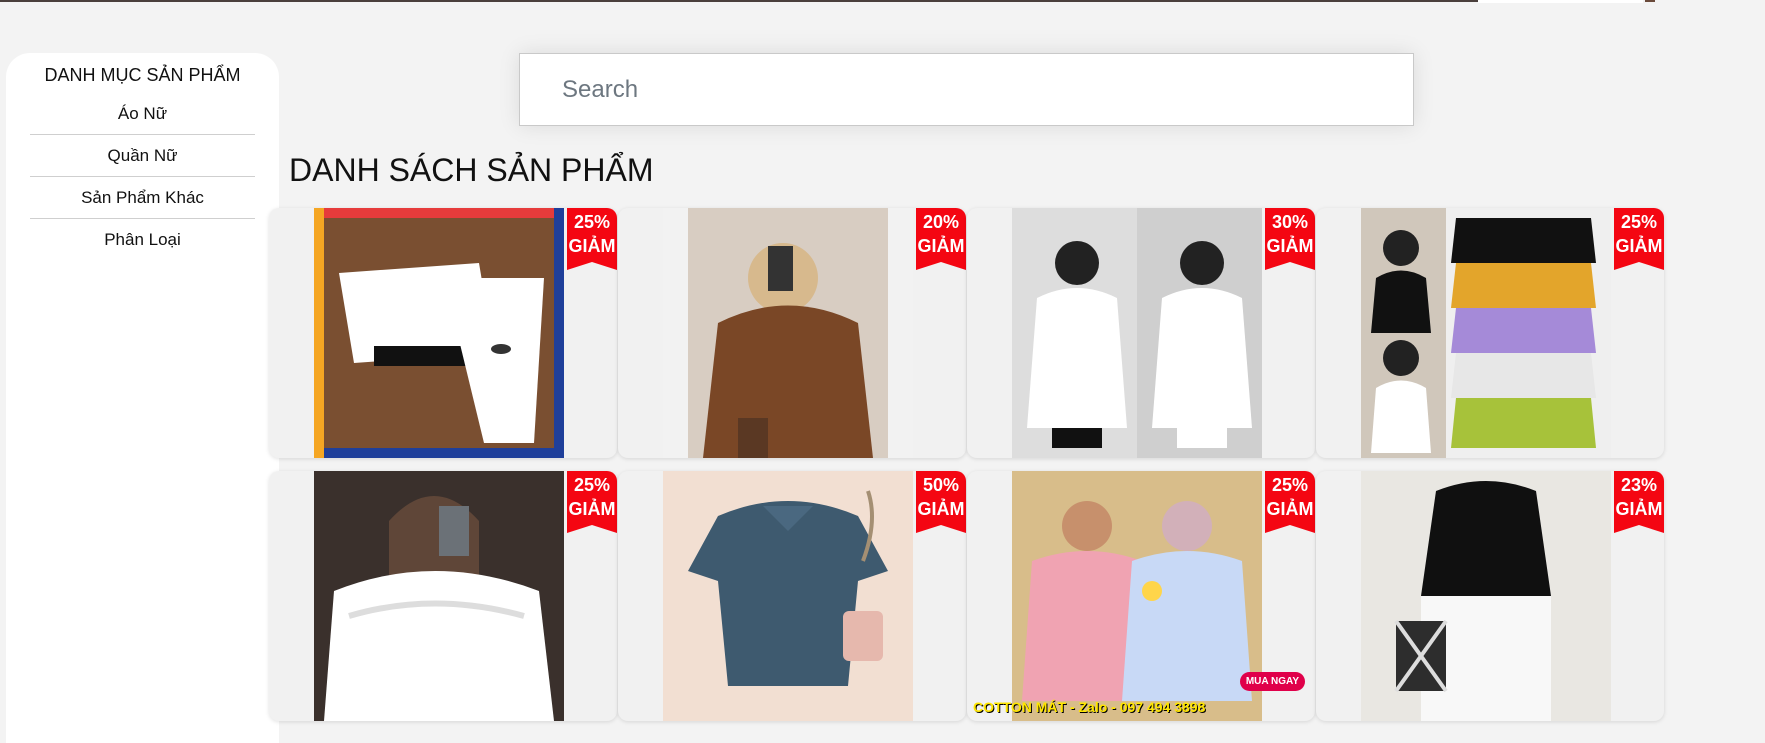  What do you see at coordinates (142, 198) in the screenshot?
I see `sidebar-item-san-pham-khac: Sản Phẩm Khác` at bounding box center [142, 198].